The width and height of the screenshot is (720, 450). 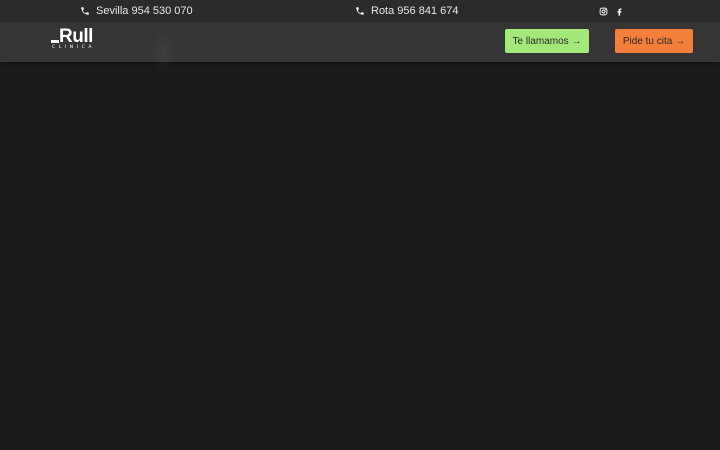 What do you see at coordinates (144, 11) in the screenshot?
I see `phone-sevilla-label: Sevilla 954 530 070` at bounding box center [144, 11].